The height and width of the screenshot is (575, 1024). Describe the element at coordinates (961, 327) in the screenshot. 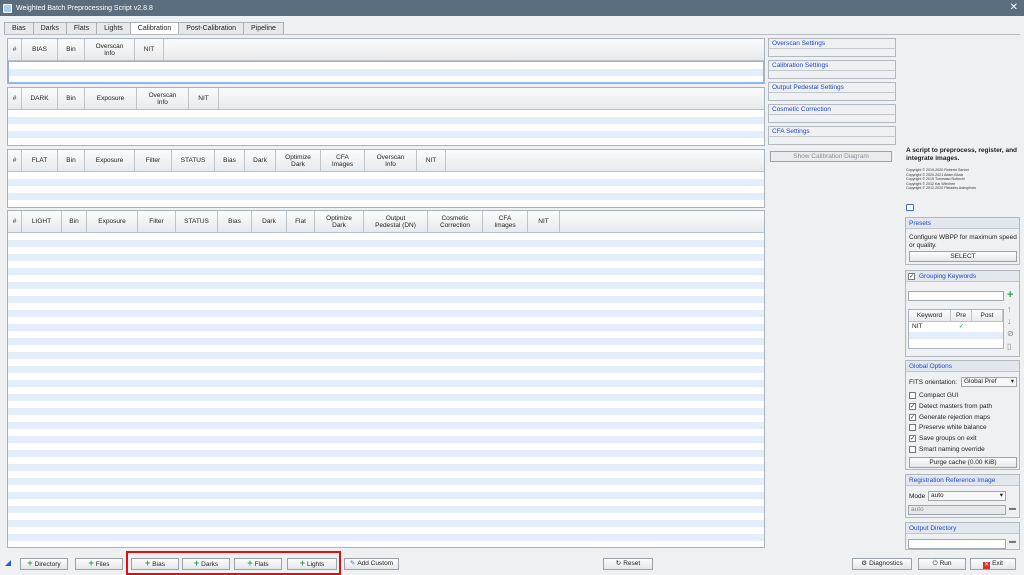

I see `pre-check-icon: ✓` at that location.